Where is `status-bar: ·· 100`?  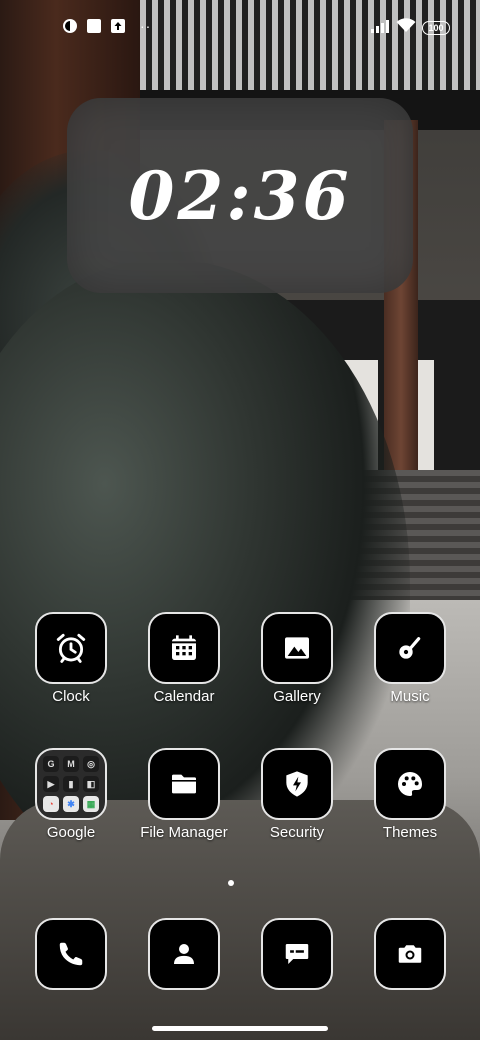
status-bar: ·· 100 is located at coordinates (240, 28).